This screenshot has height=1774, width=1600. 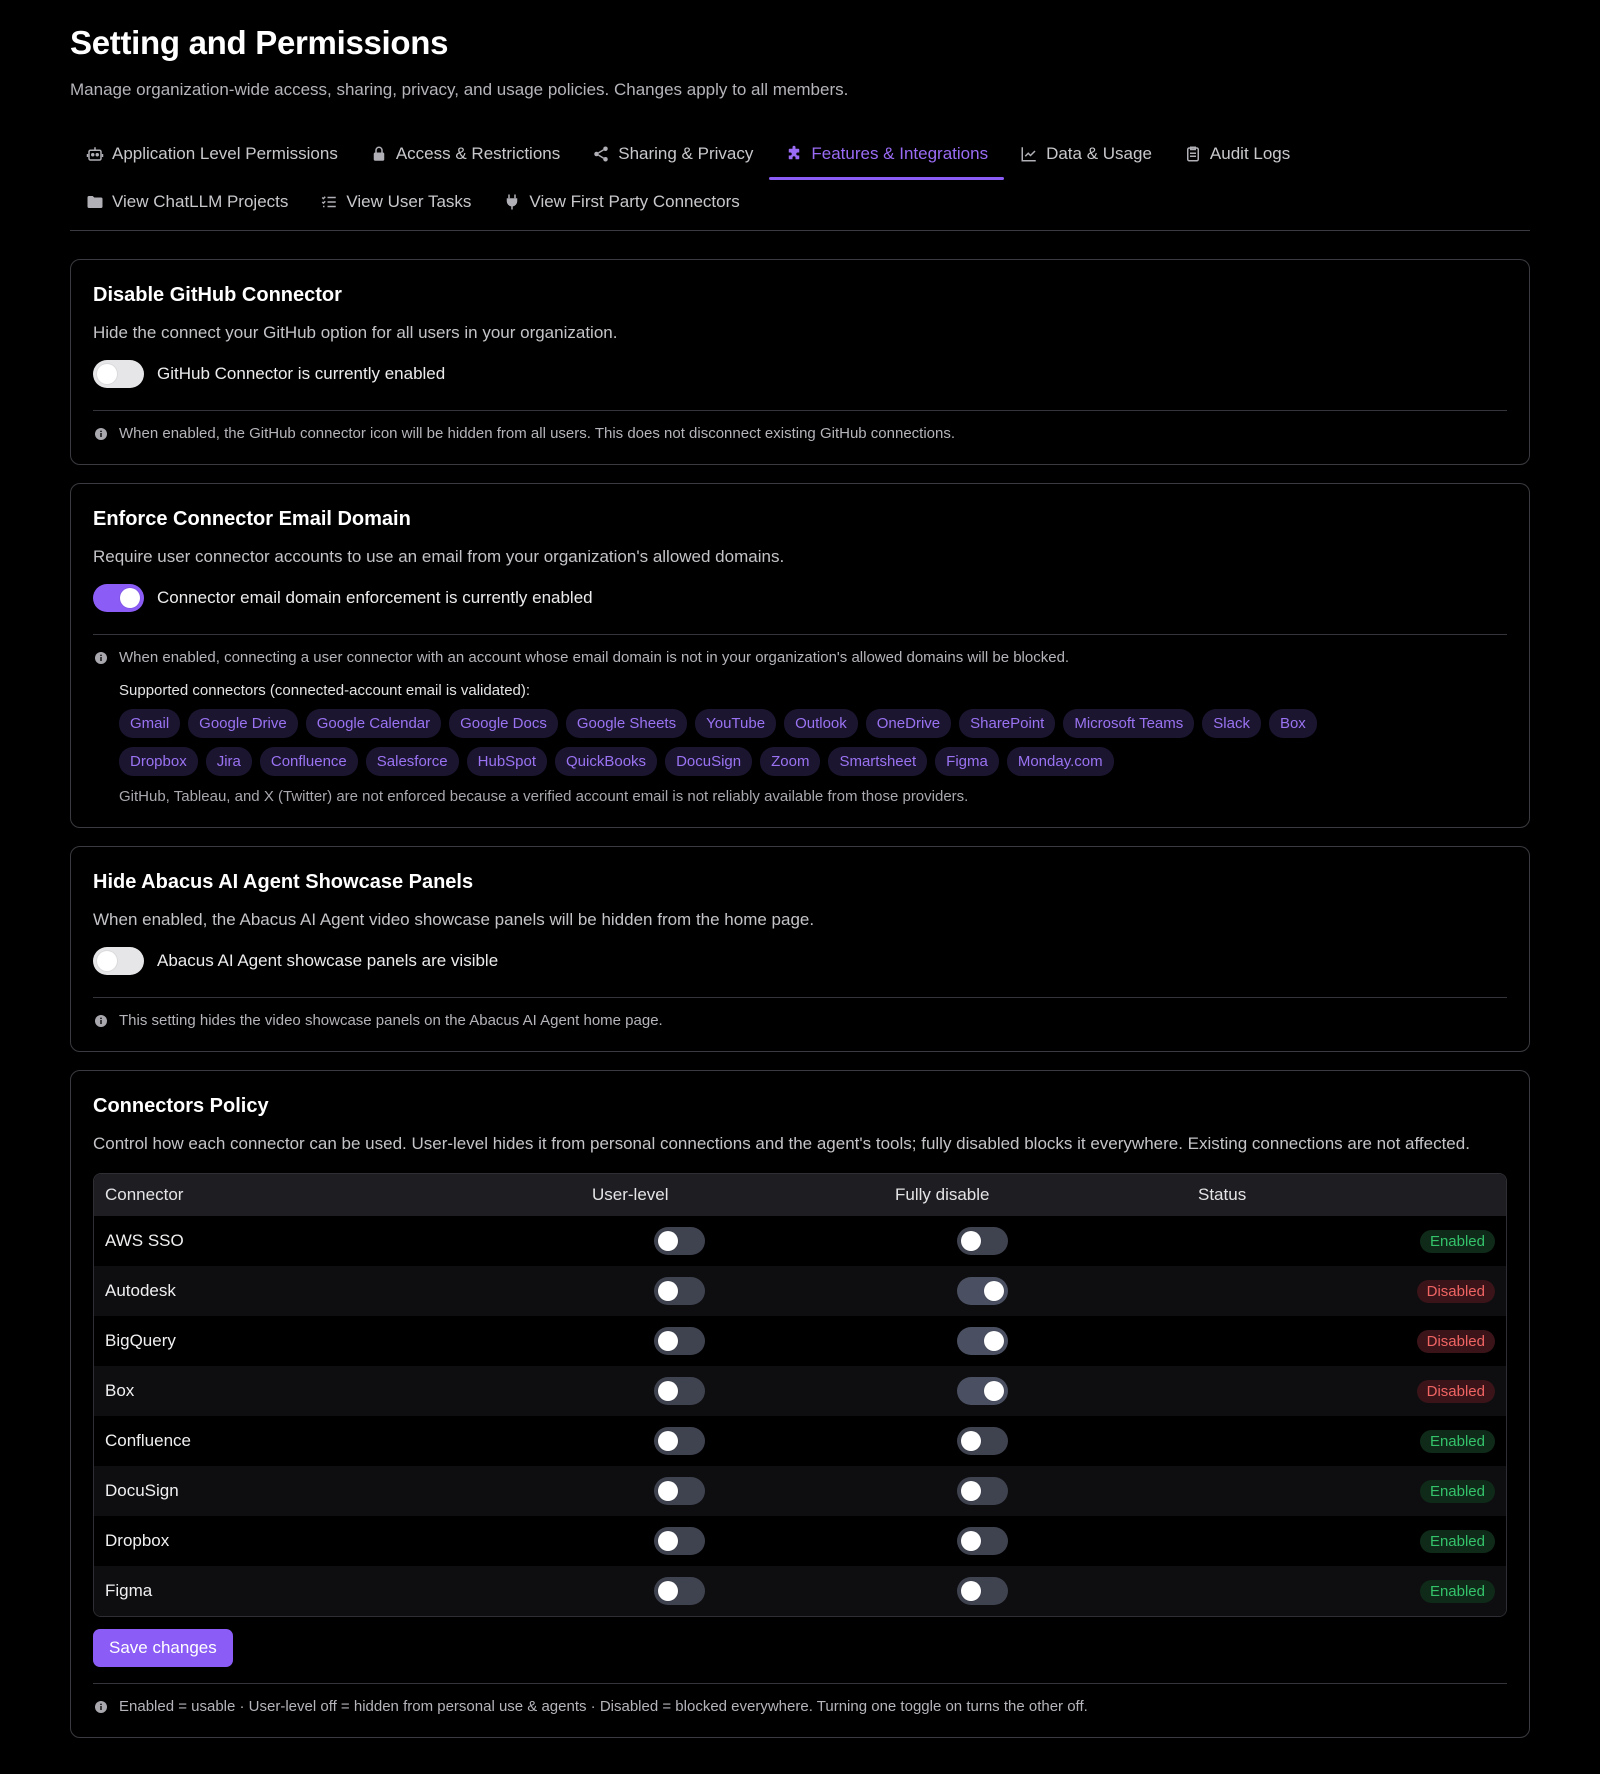 What do you see at coordinates (512, 202) in the screenshot?
I see `plug-icon` at bounding box center [512, 202].